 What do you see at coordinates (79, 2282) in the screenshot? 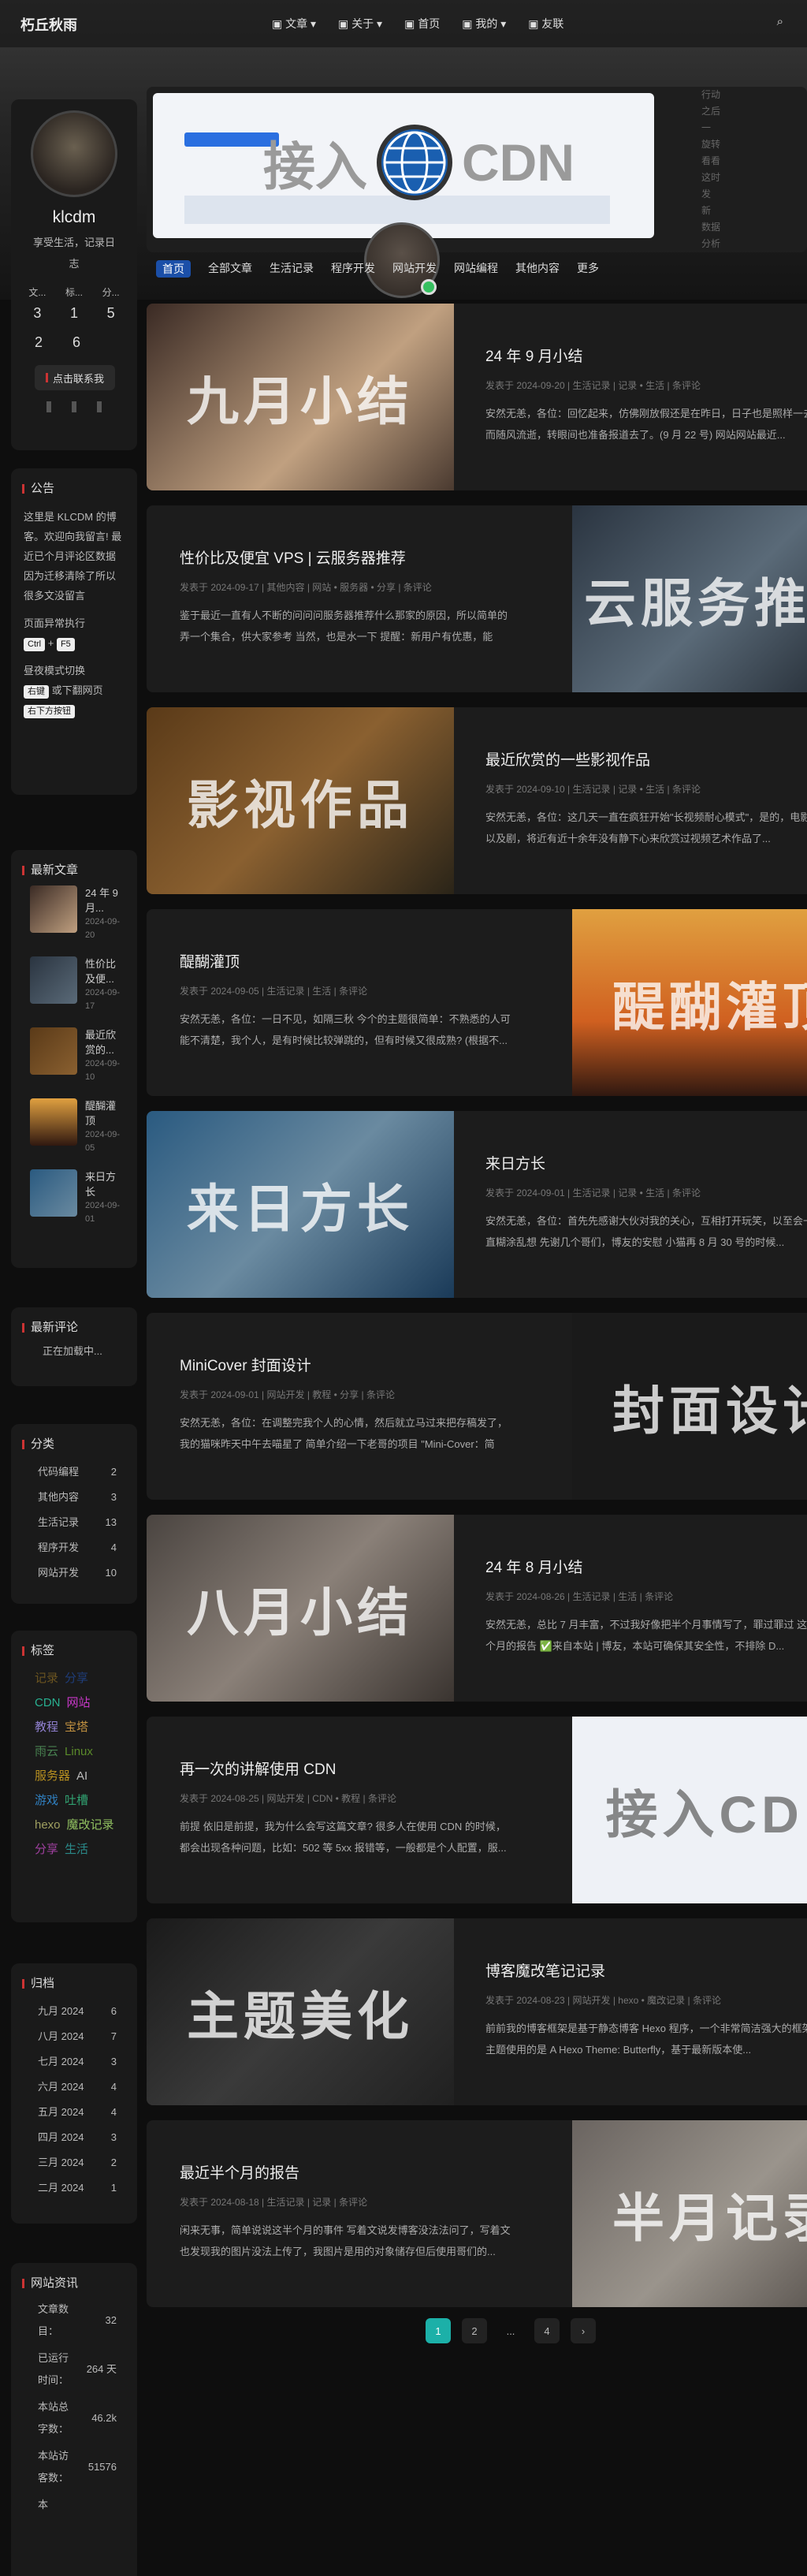
I see `site-info-title: 网站资讯` at bounding box center [79, 2282].